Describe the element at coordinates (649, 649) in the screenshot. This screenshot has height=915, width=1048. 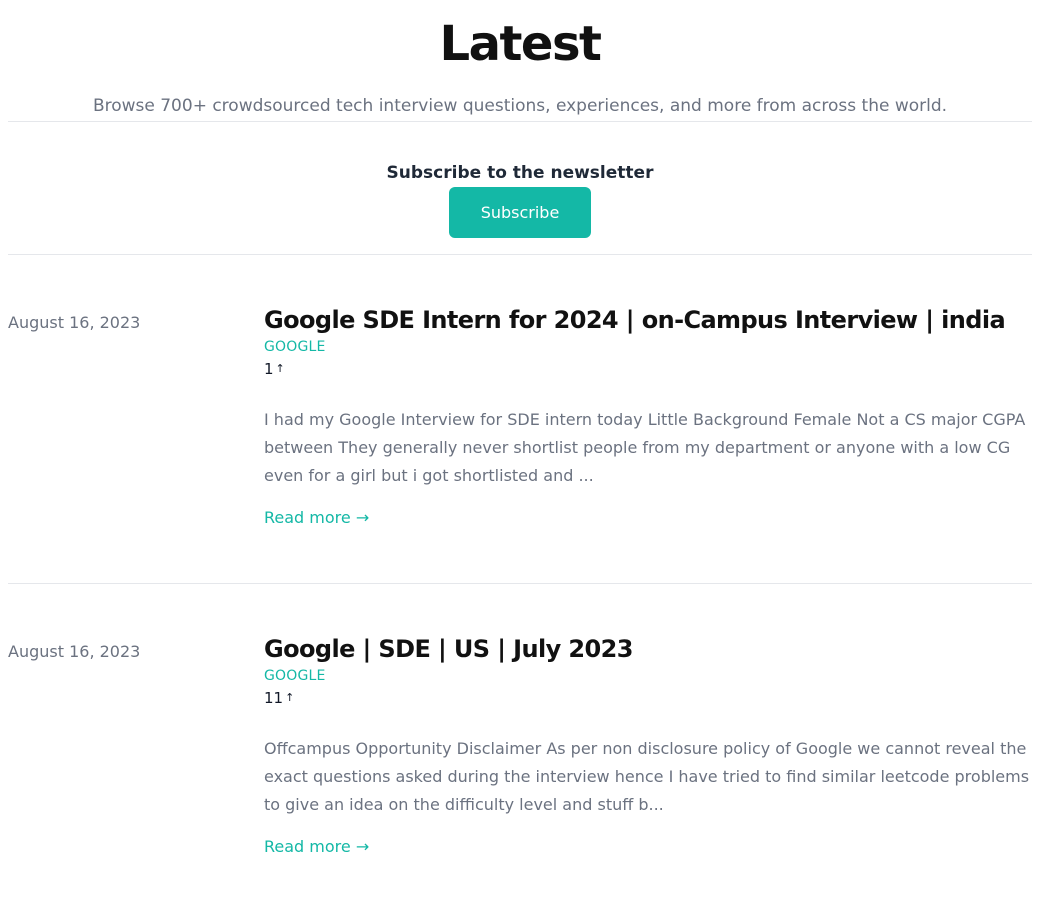
I see `post-title: Google | SDE | US | July 2023` at that location.